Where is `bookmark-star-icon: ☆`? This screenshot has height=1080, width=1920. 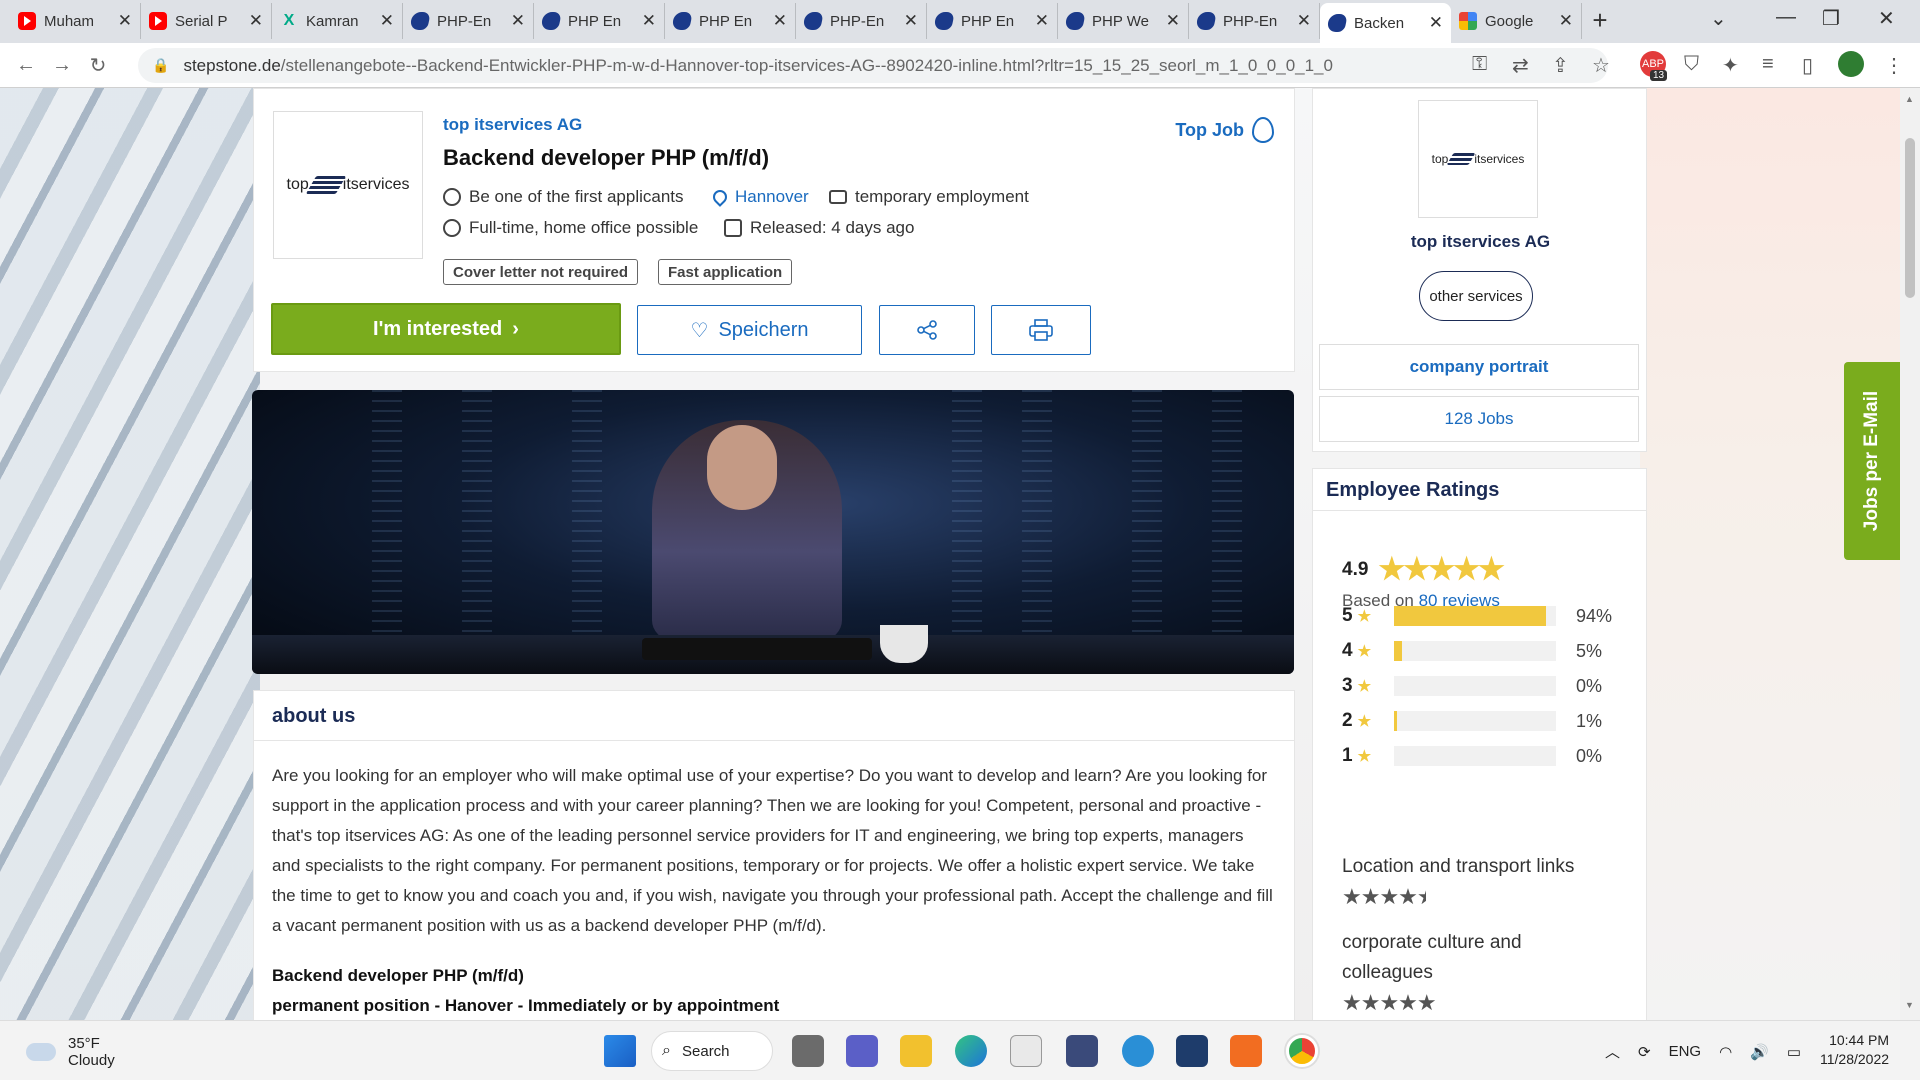 bookmark-star-icon: ☆ is located at coordinates (1601, 65).